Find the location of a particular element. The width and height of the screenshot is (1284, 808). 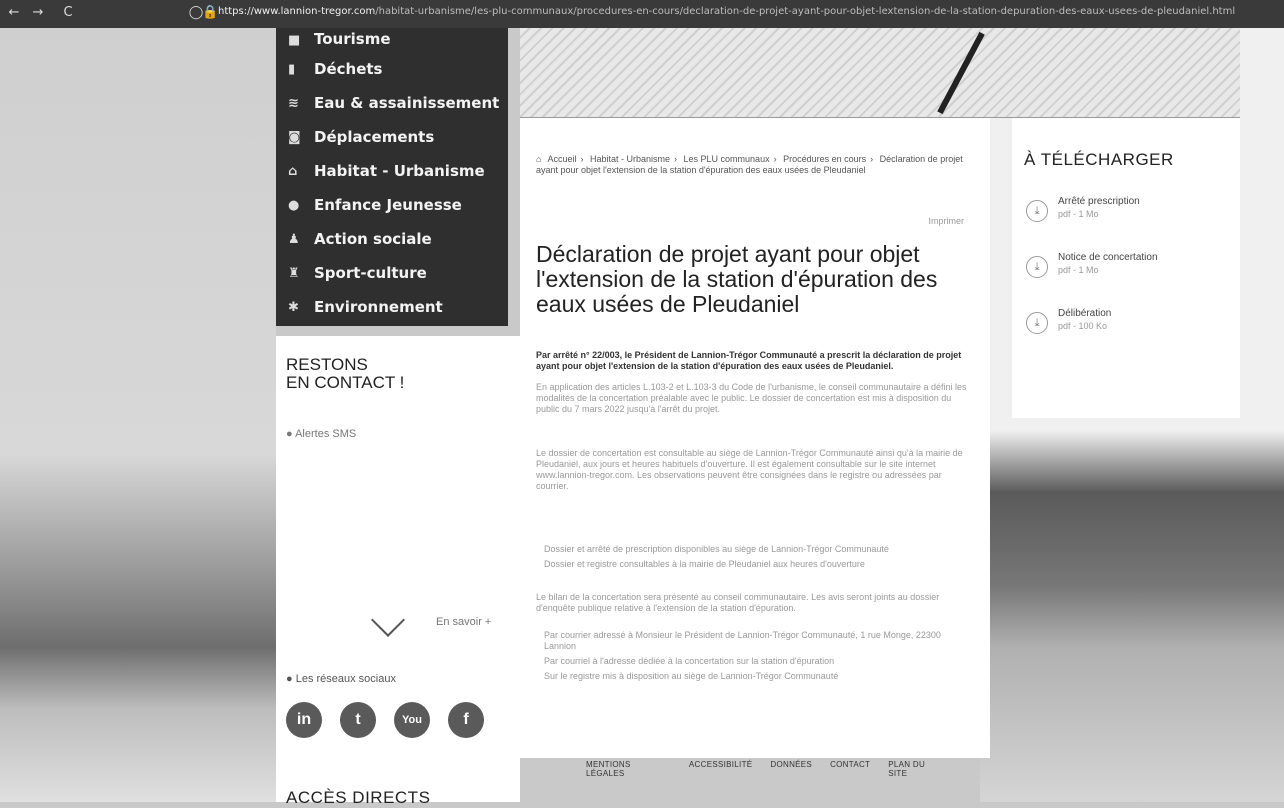

culture-icon: ♜ is located at coordinates (294, 273).